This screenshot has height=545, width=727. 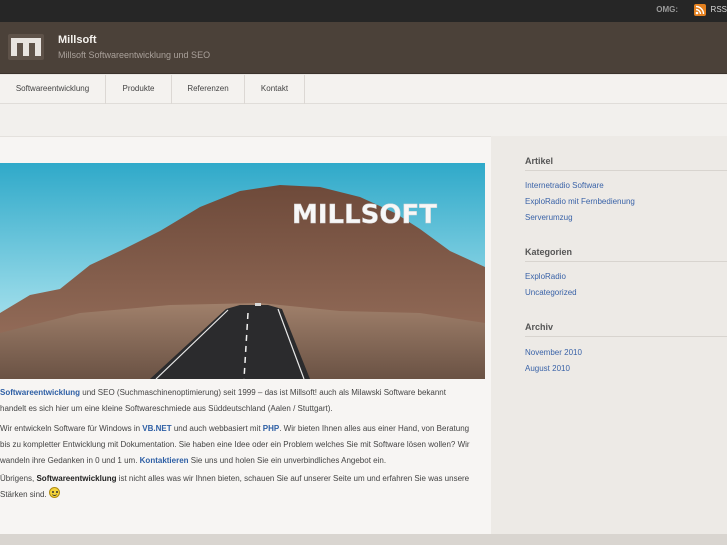 I want to click on hero-sign-text: MILLSOFT, so click(x=364, y=215).